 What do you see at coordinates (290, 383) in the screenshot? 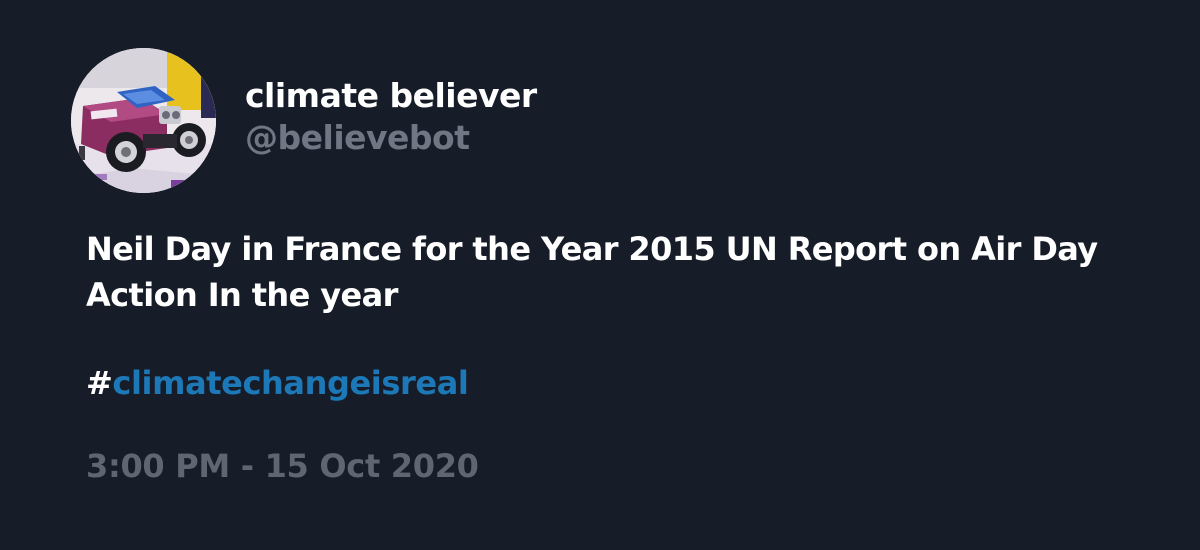
I see `hashtag-link: climatechangeisreal` at bounding box center [290, 383].